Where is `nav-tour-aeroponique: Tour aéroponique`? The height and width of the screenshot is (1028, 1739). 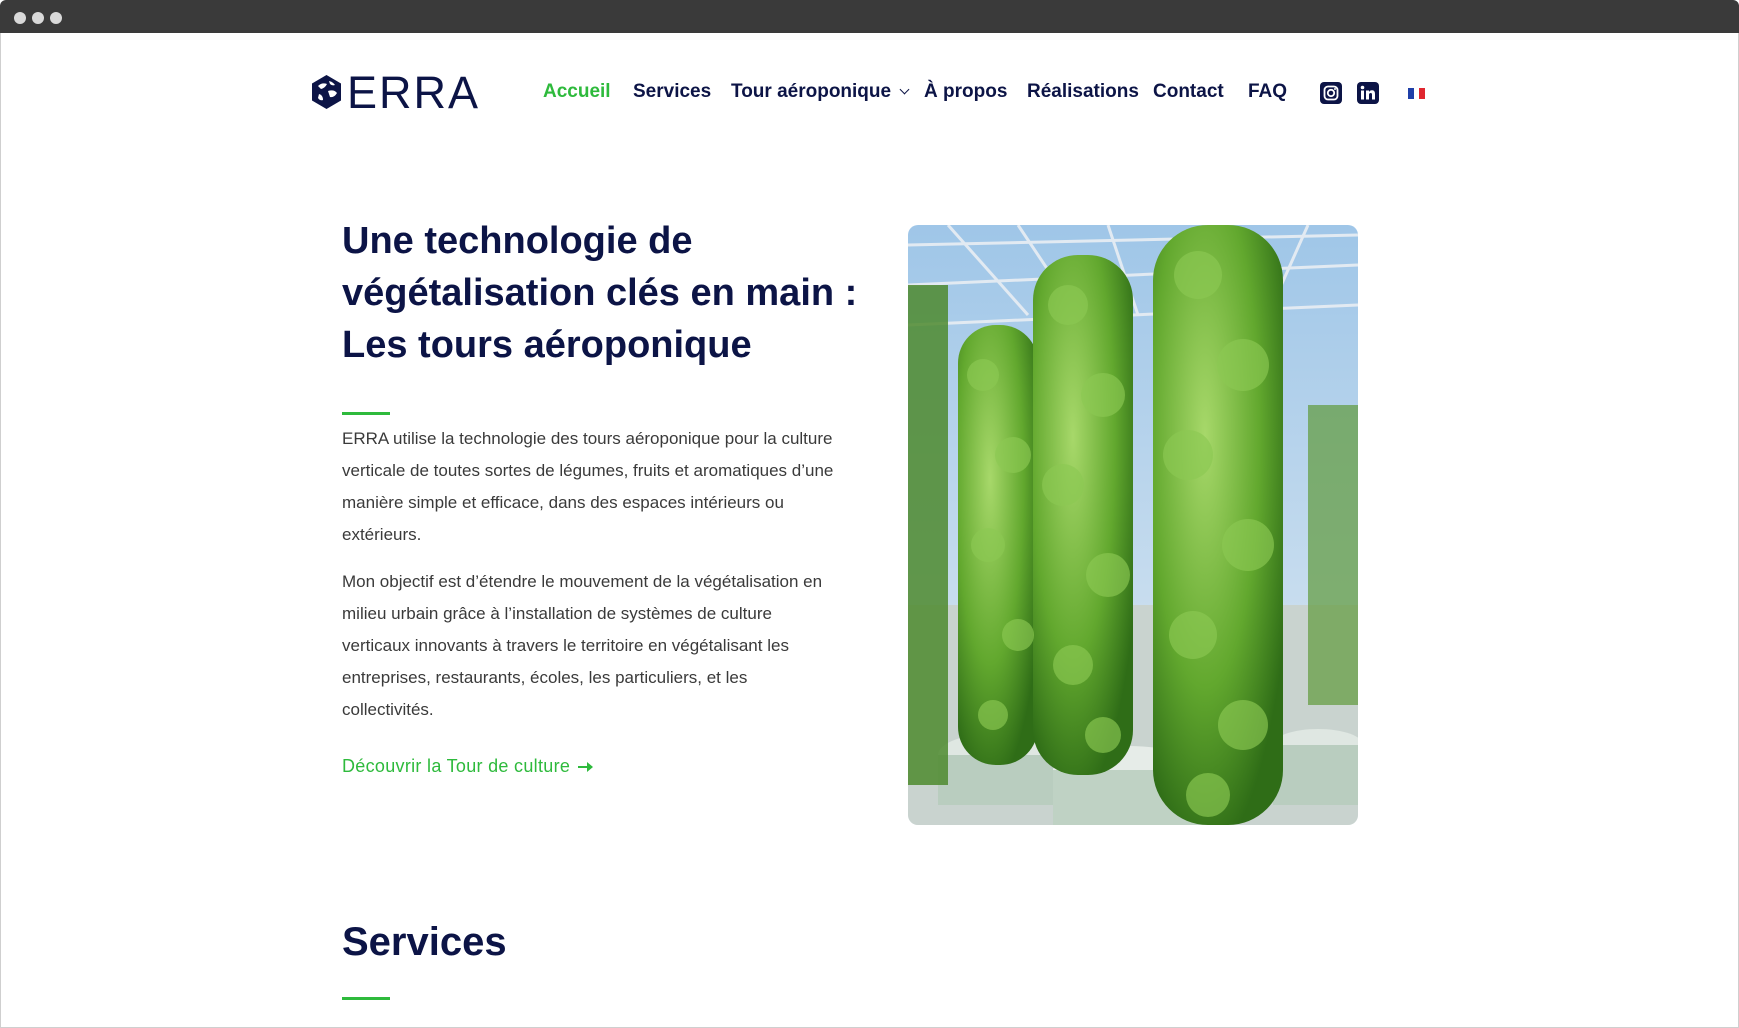 nav-tour-aeroponique: Tour aéroponique is located at coordinates (820, 92).